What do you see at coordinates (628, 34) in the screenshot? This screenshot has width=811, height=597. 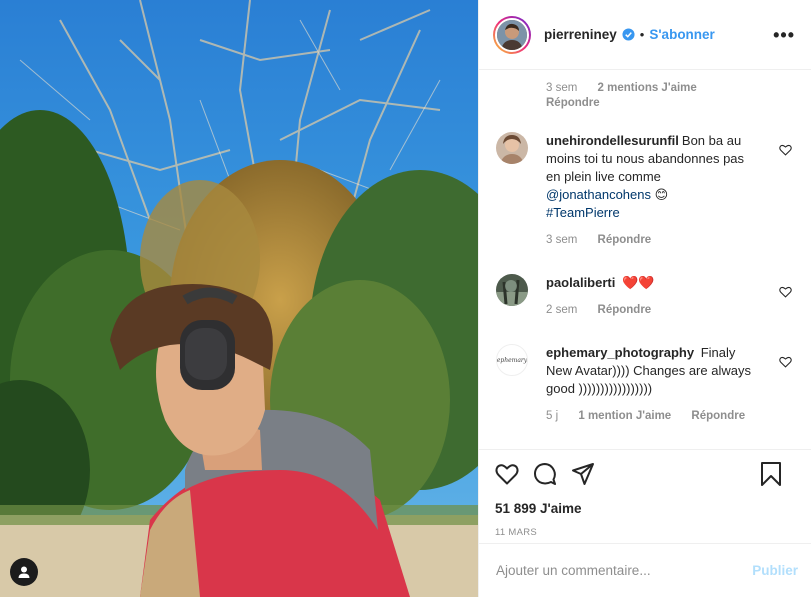 I see `verified-badge-icon` at bounding box center [628, 34].